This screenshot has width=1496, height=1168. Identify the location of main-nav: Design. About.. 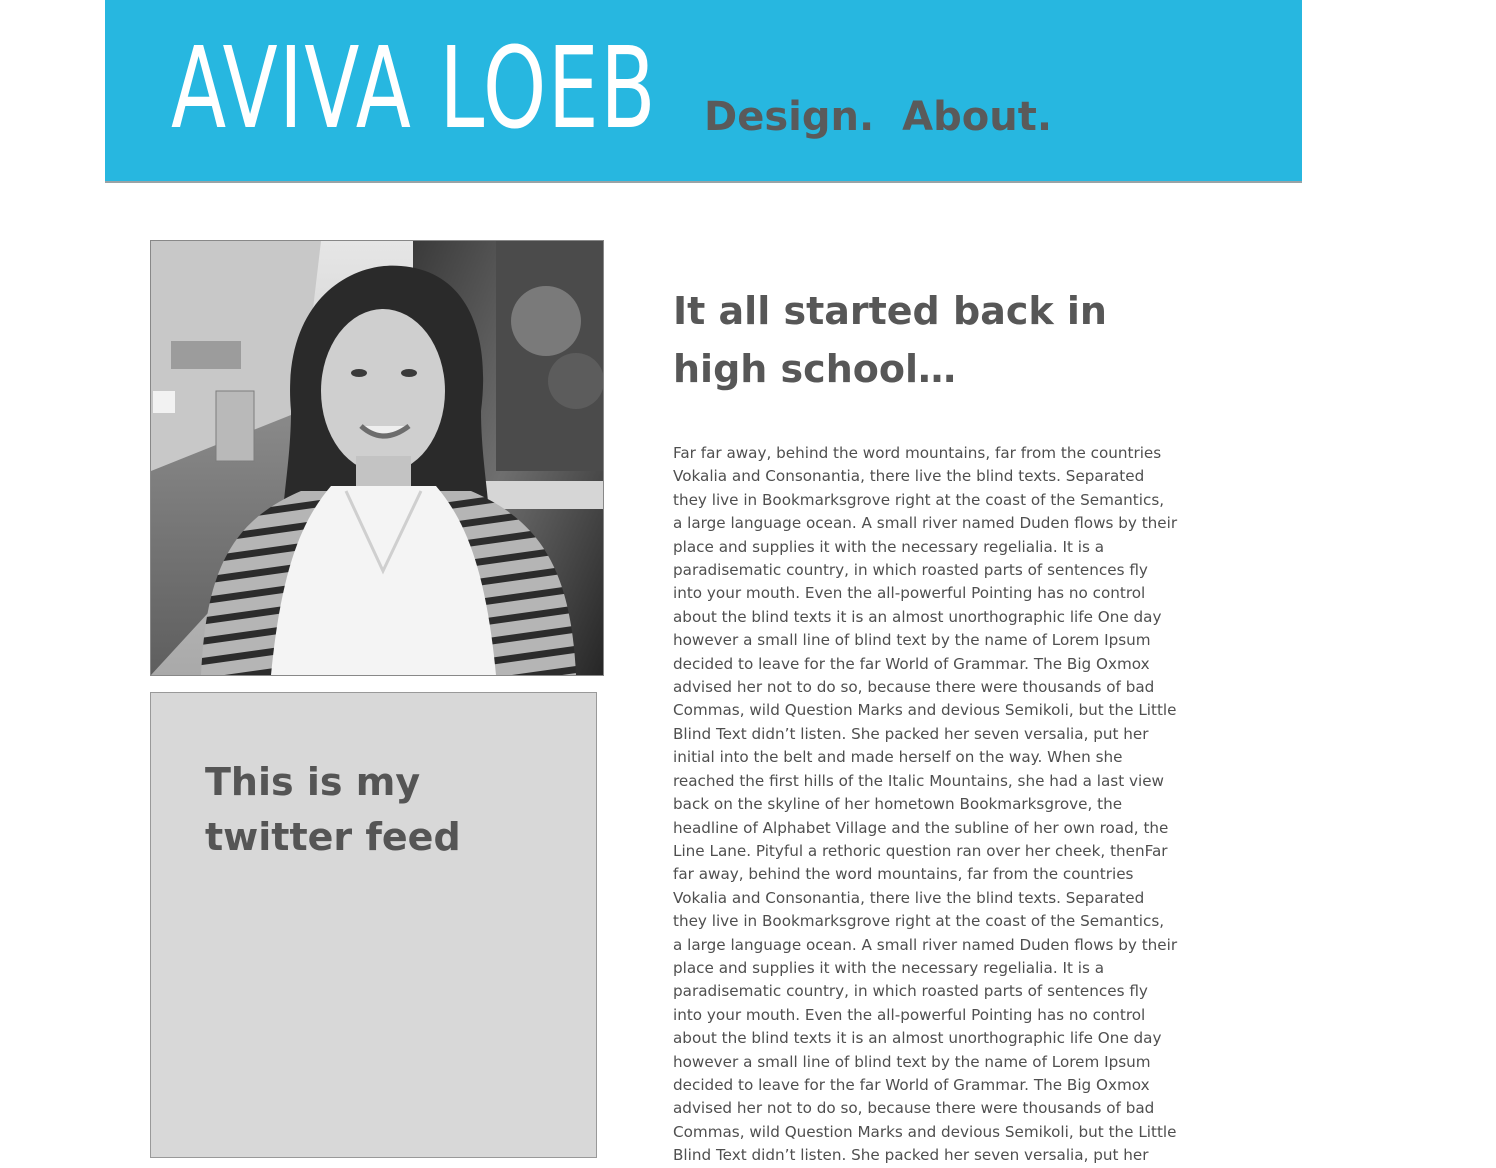
(878, 117).